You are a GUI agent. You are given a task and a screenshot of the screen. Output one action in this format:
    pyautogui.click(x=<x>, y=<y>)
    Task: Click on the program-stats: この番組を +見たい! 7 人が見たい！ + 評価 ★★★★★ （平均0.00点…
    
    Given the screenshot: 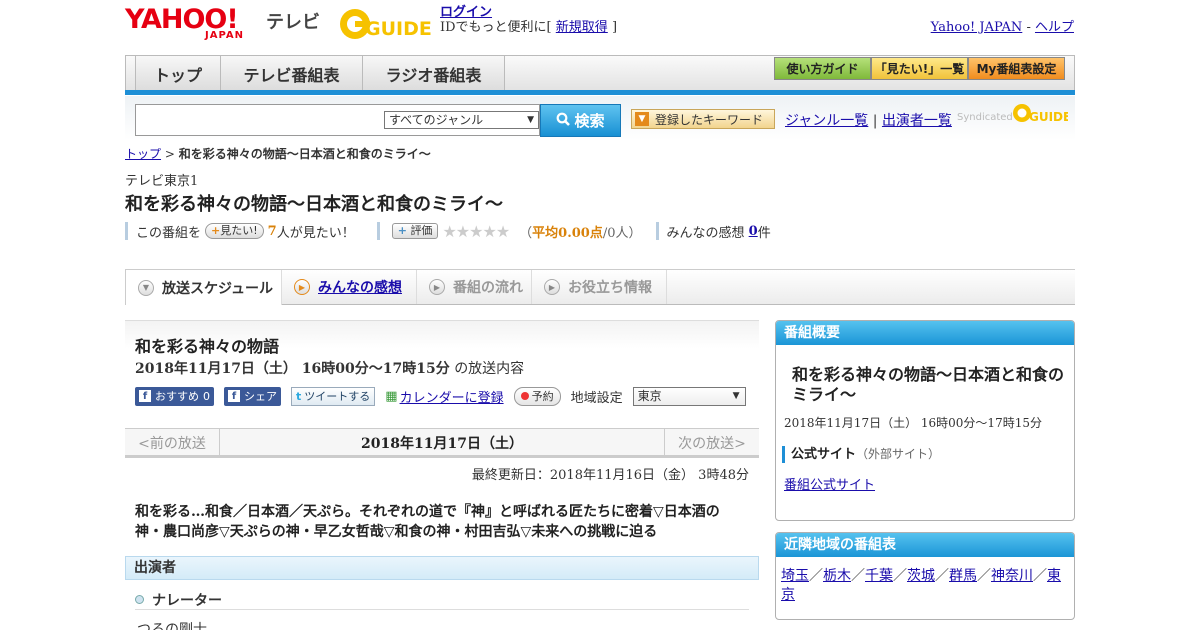 What is the action you would take?
    pyautogui.click(x=448, y=231)
    